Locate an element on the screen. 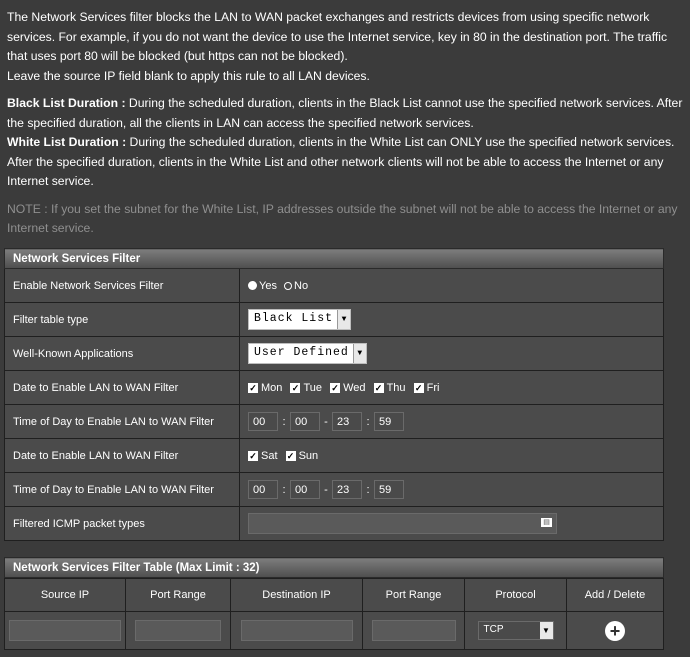 The image size is (690, 657). weekend-start-minute-input: 00 is located at coordinates (305, 489).